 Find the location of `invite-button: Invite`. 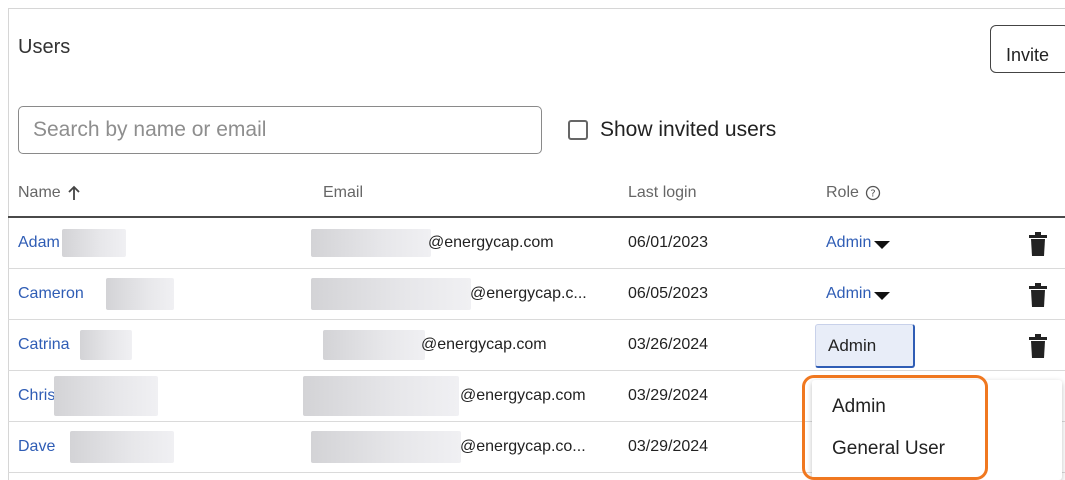

invite-button: Invite is located at coordinates (1027, 49).